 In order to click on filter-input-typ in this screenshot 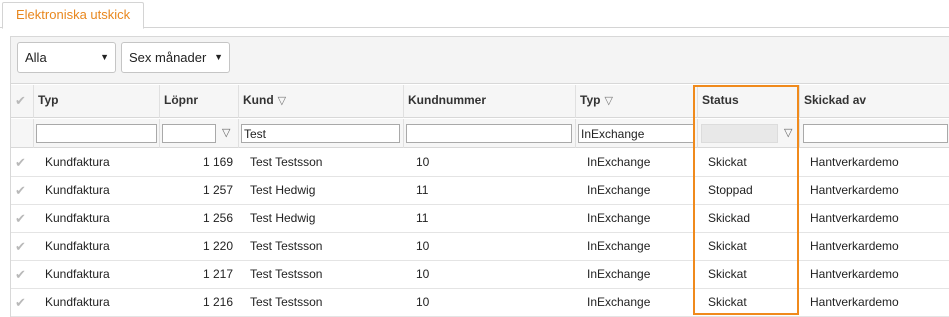, I will do `click(96, 133)`.